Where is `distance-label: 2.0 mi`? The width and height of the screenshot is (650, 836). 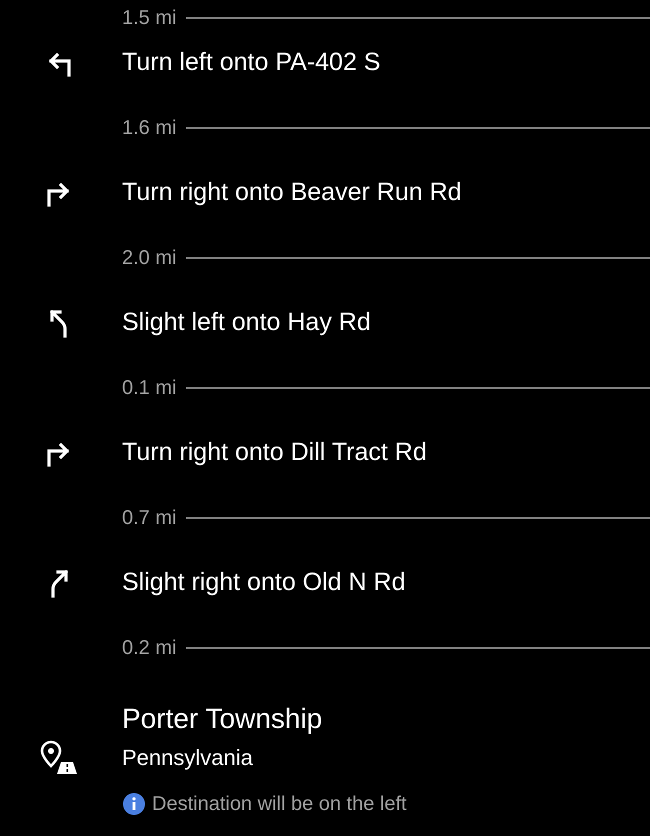 distance-label: 2.0 mi is located at coordinates (149, 258).